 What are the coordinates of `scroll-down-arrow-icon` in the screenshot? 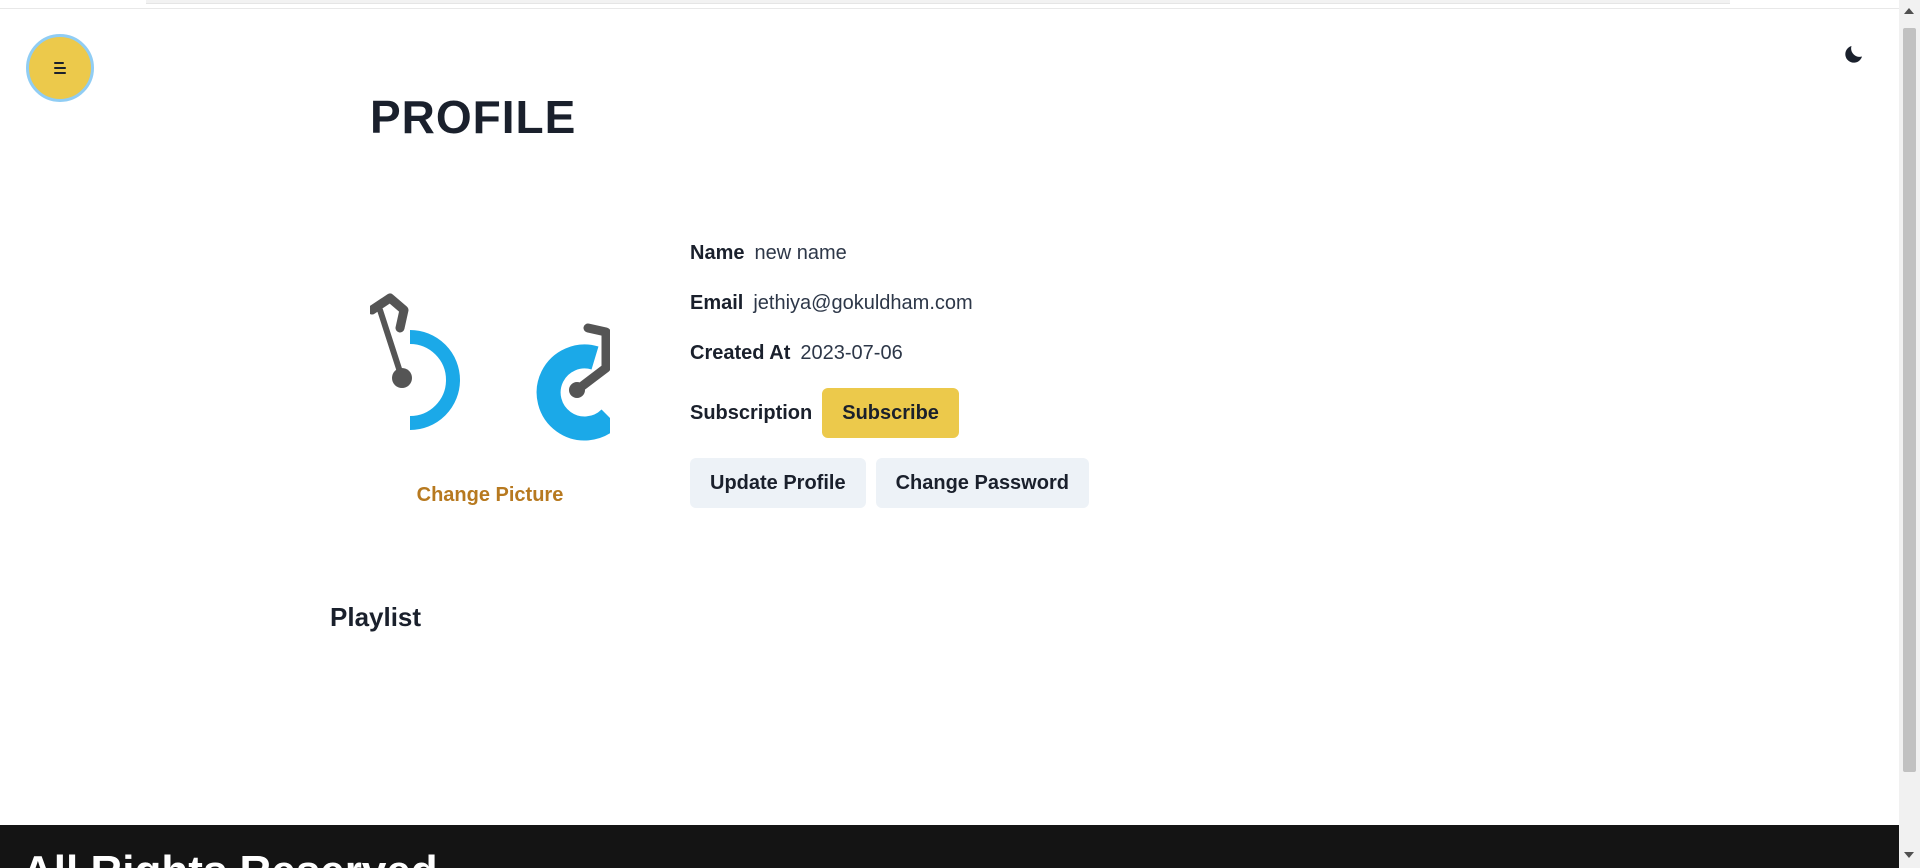 It's located at (1909, 855).